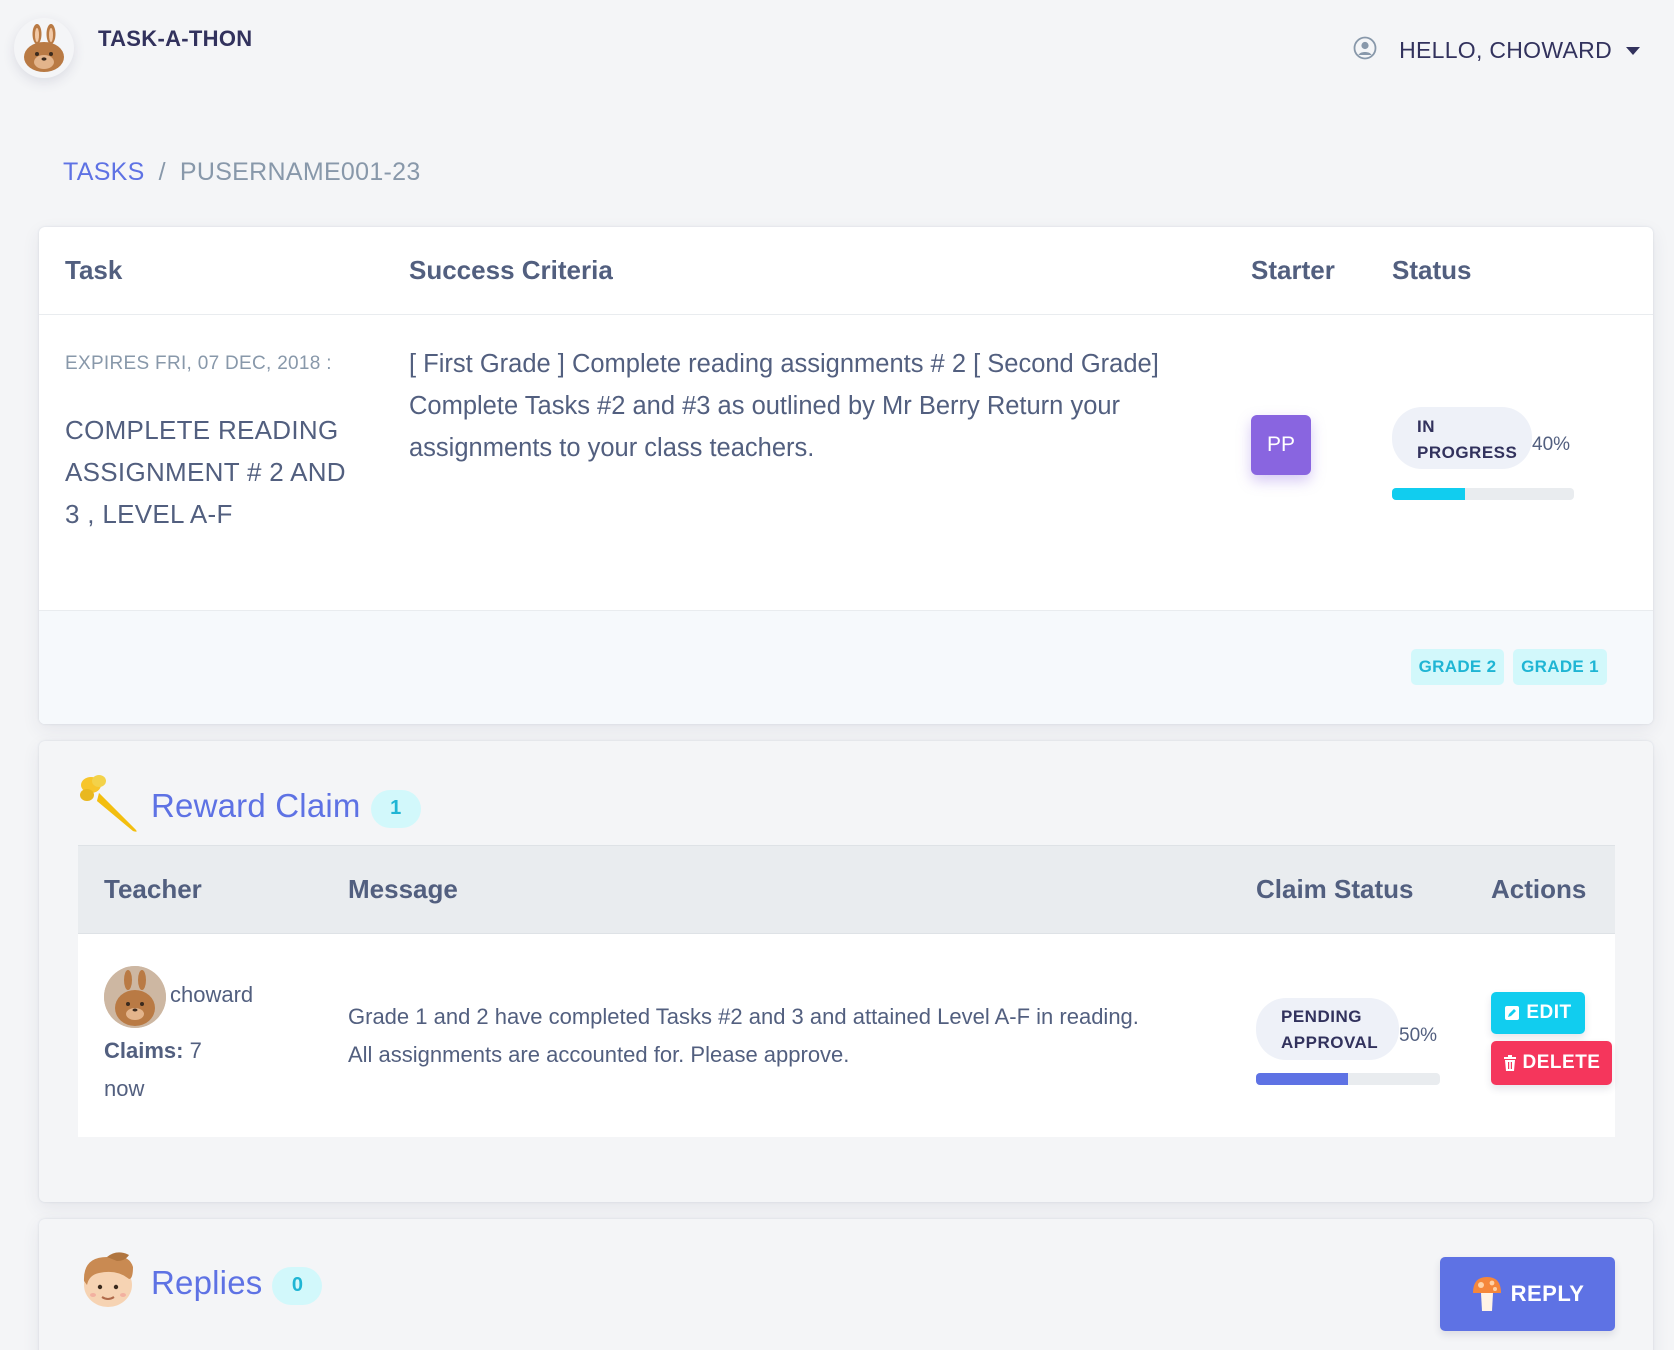  I want to click on reward-claim-count-badge: 1, so click(395, 808).